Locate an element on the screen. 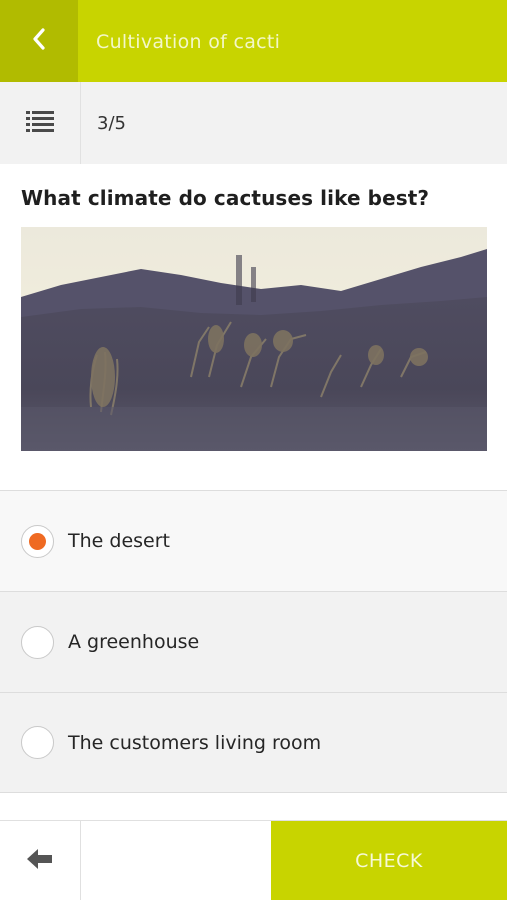 The height and width of the screenshot is (900, 507). chevron-left-icon is located at coordinates (39, 41).